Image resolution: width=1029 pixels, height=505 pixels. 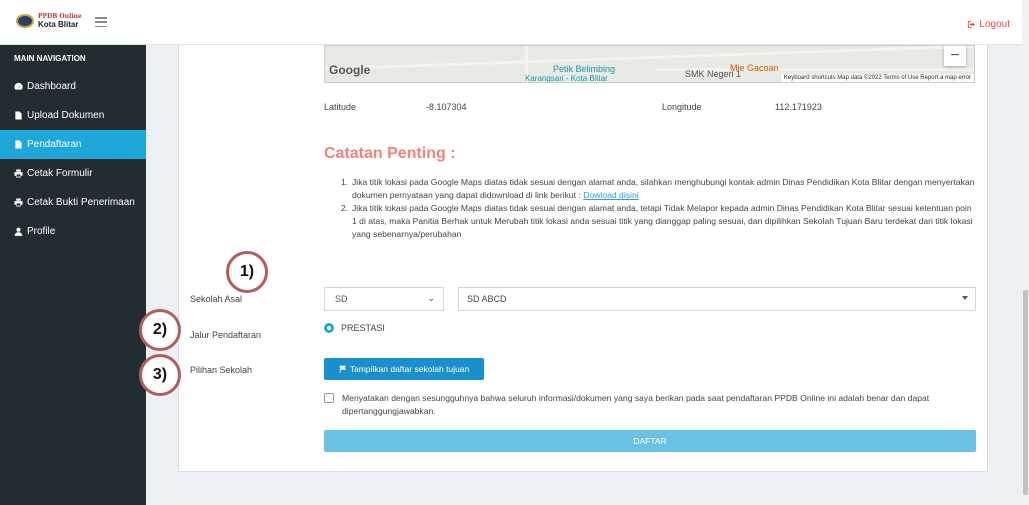 What do you see at coordinates (342, 369) in the screenshot?
I see `flag-icon` at bounding box center [342, 369].